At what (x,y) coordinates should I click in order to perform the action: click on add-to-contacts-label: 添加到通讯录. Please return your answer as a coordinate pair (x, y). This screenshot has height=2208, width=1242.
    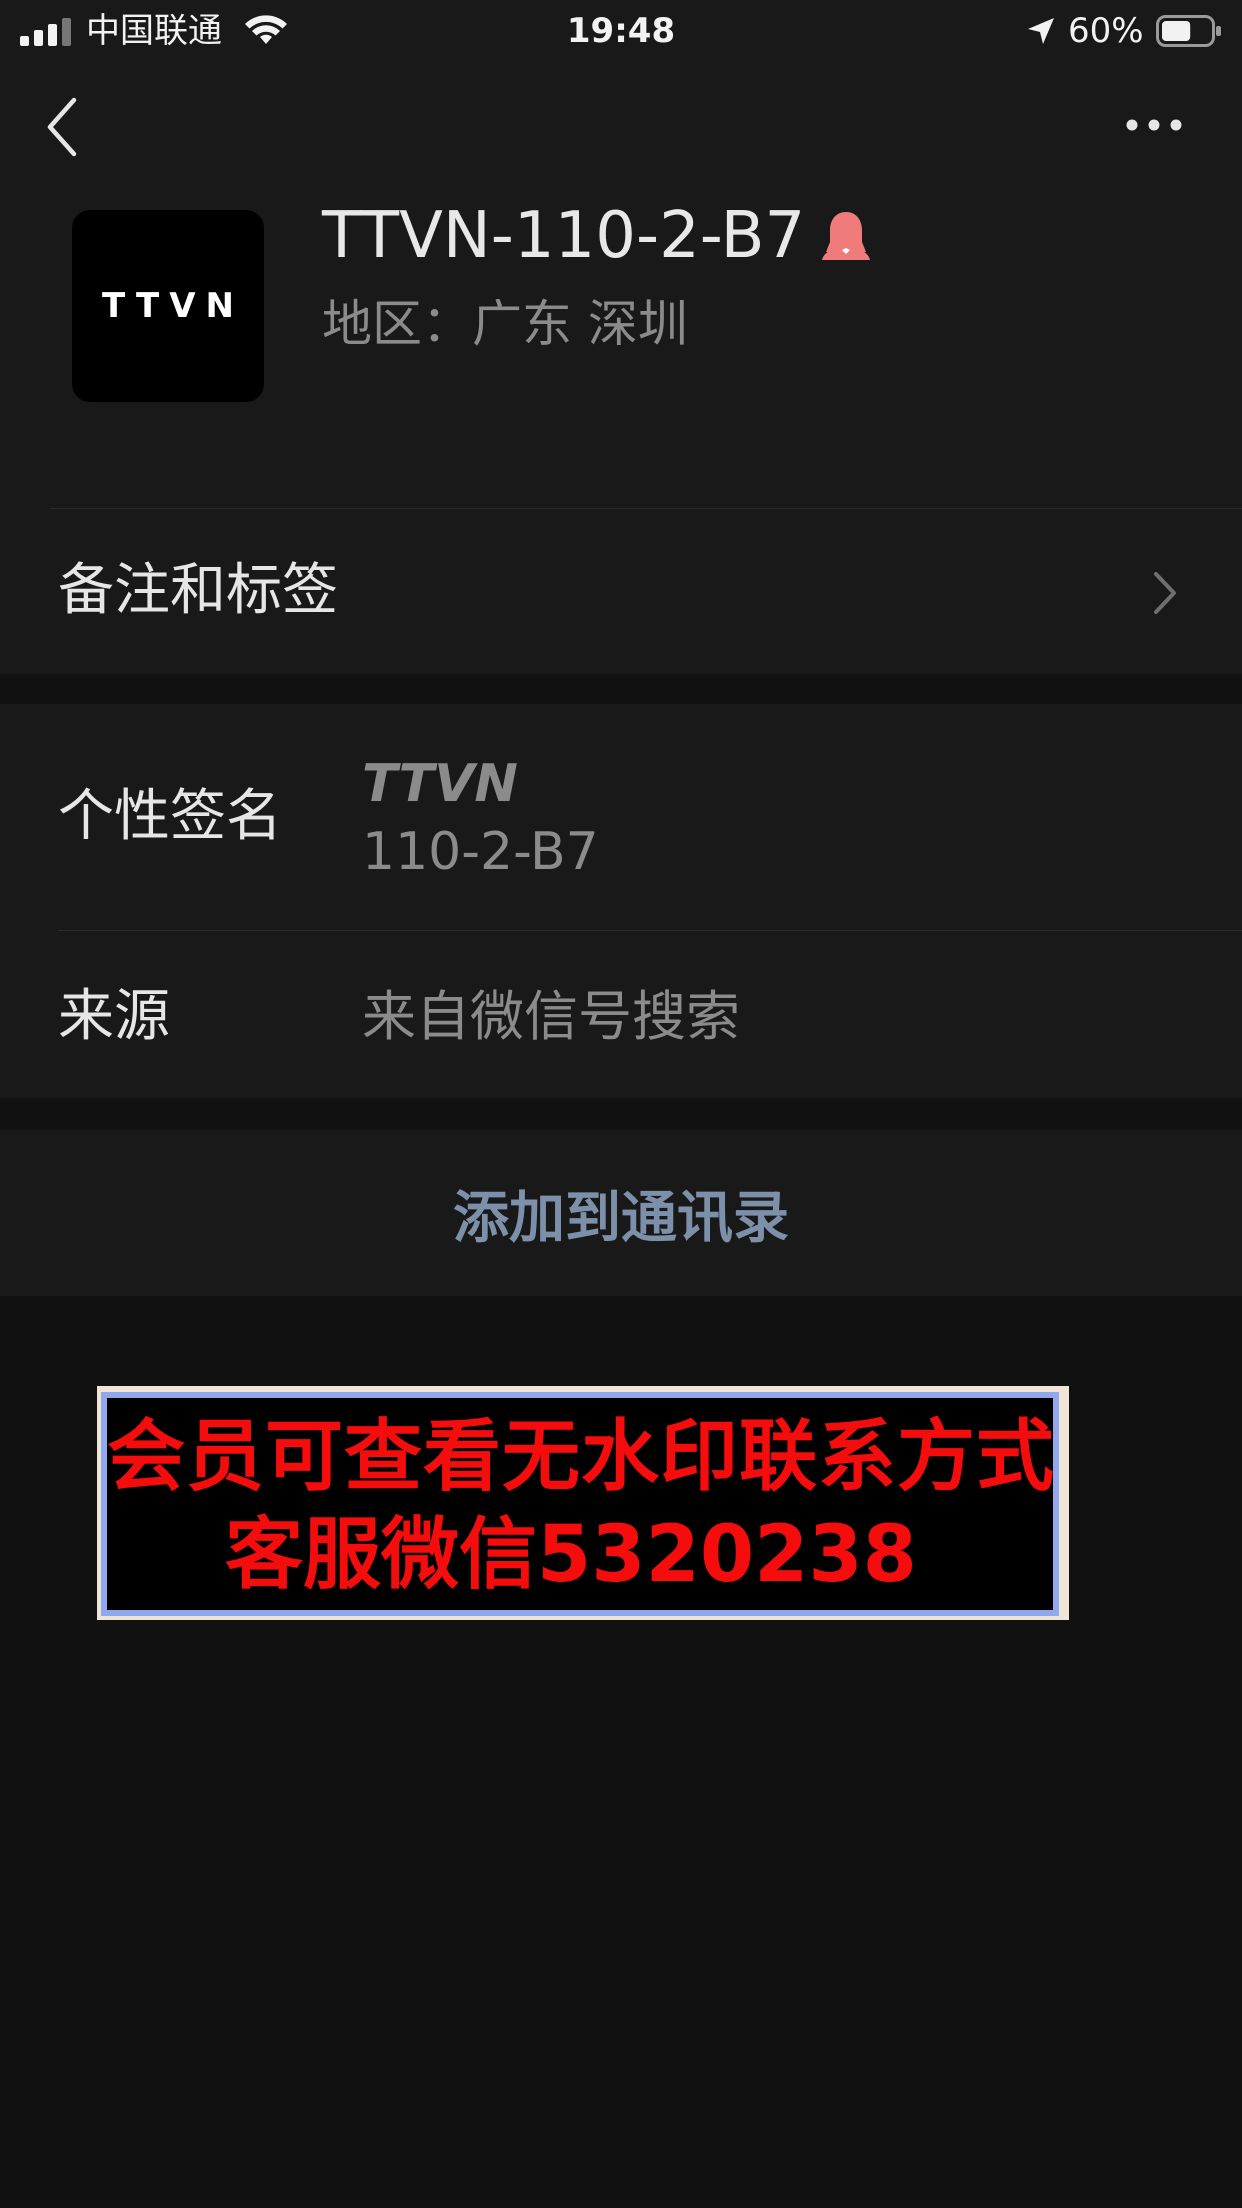
    Looking at the image, I should click on (621, 1218).